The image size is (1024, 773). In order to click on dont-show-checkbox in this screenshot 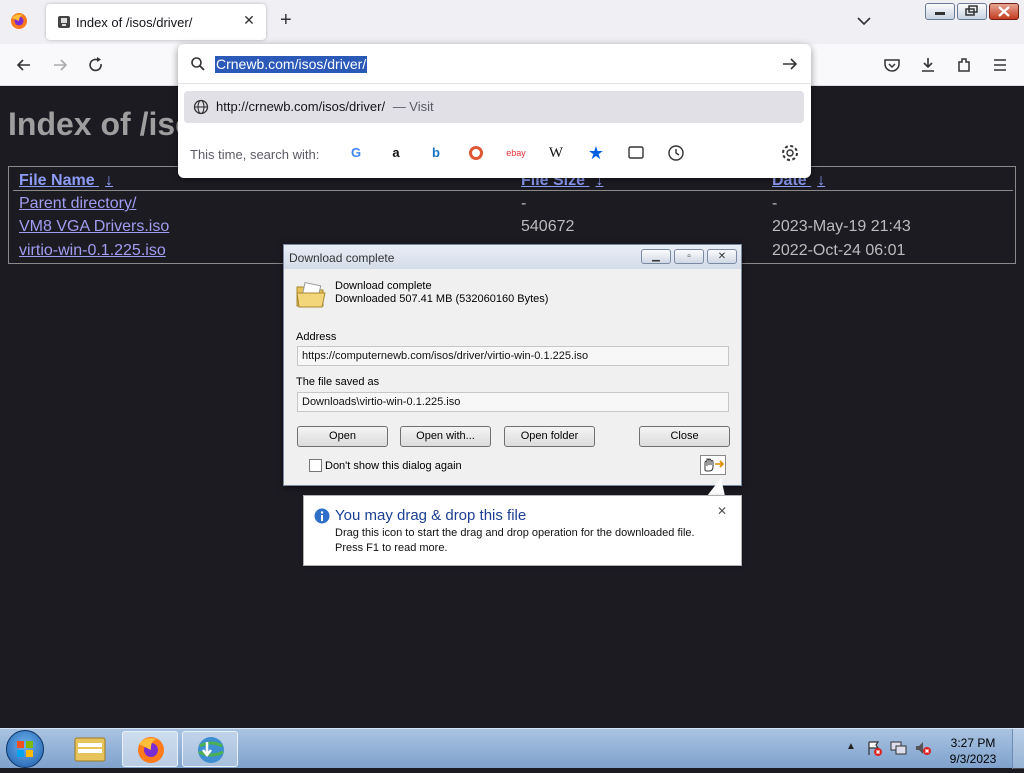, I will do `click(315, 465)`.